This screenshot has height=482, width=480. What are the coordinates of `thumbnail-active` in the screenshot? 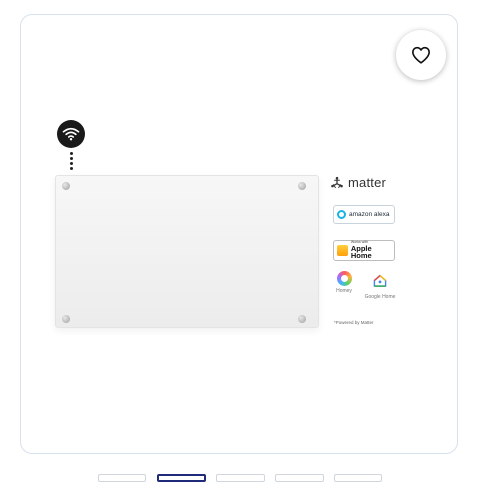 It's located at (181, 478).